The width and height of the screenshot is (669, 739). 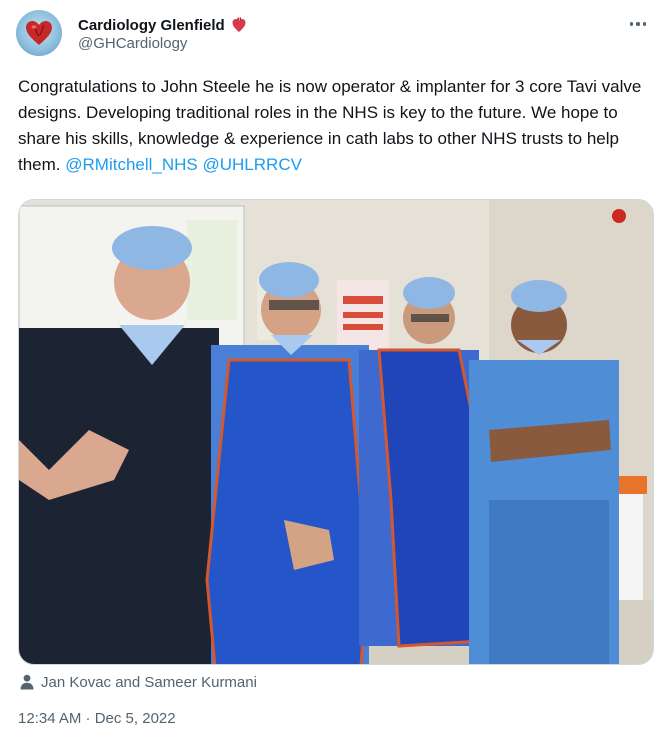 What do you see at coordinates (239, 24) in the screenshot?
I see `anatomical-heart-icon` at bounding box center [239, 24].